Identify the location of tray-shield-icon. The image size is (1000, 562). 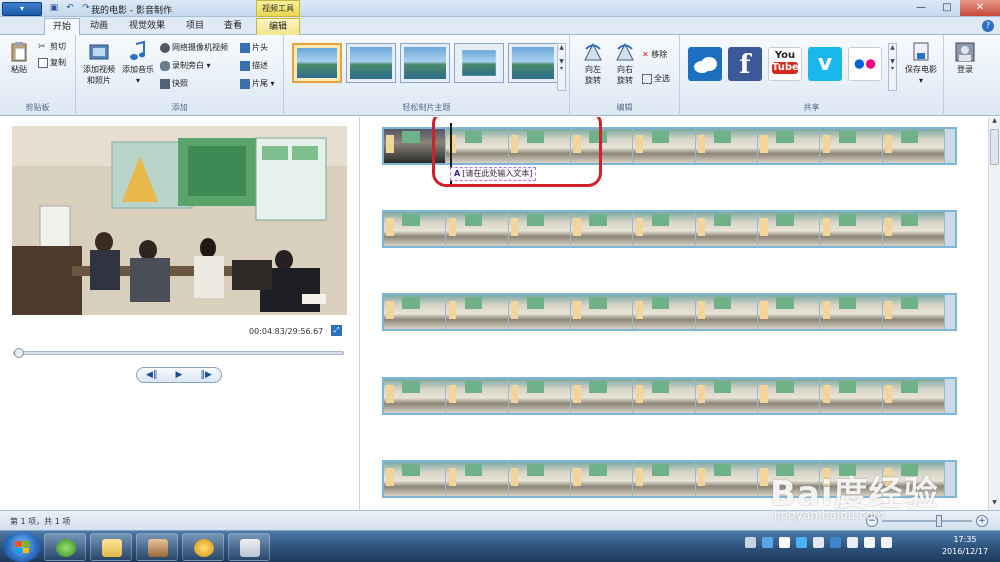
(784, 542).